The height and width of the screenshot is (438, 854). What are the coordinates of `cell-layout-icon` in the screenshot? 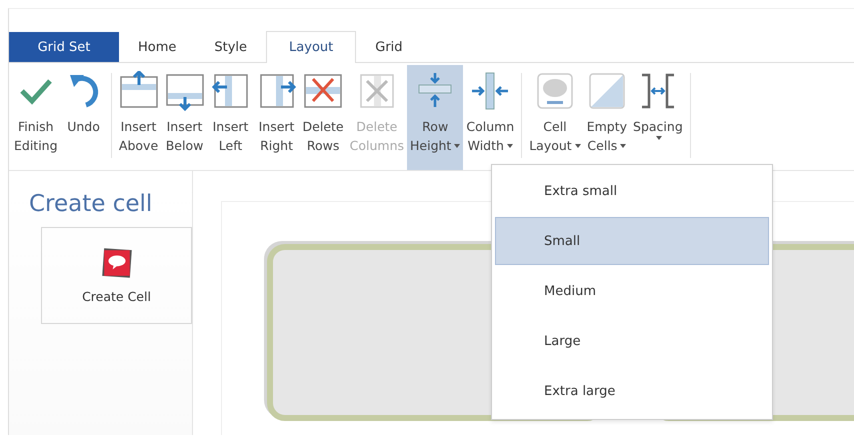 It's located at (554, 91).